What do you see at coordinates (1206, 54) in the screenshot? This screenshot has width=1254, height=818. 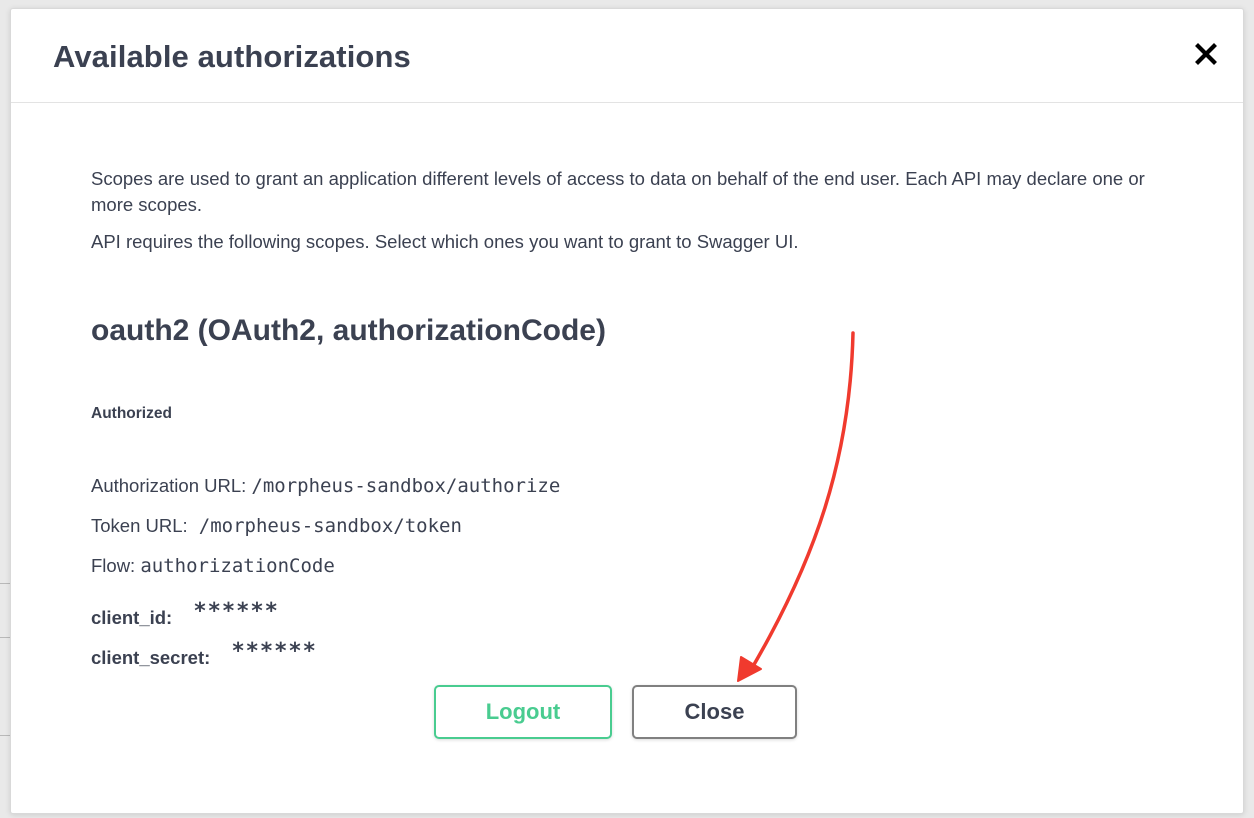 I see `close-x-icon` at bounding box center [1206, 54].